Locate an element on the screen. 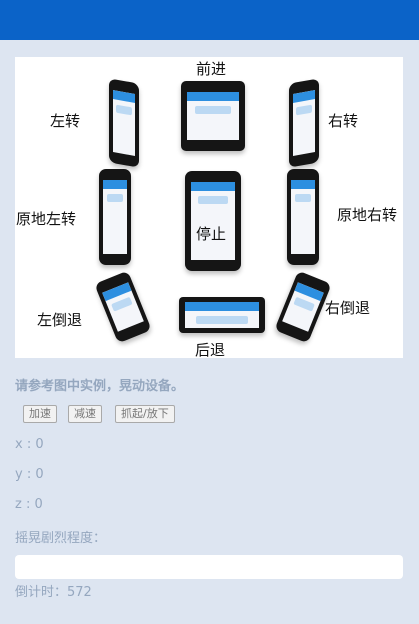 The width and height of the screenshot is (419, 624). label-spin-right: 原地右转 is located at coordinates (367, 215).